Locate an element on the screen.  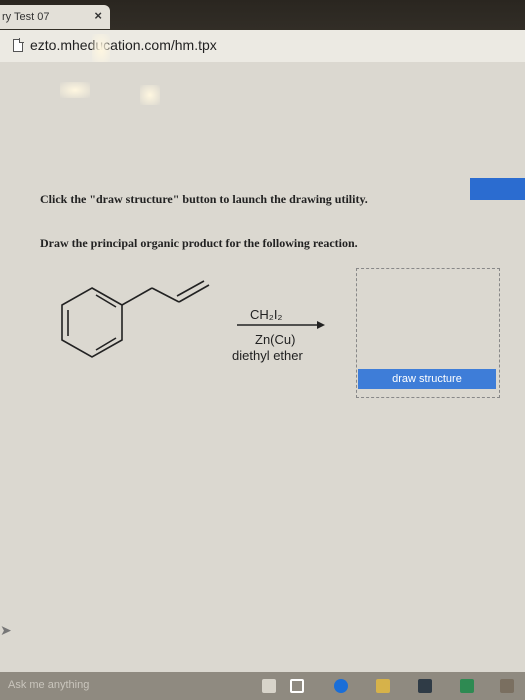
bond-vinyl is located at coordinates (165, 295).